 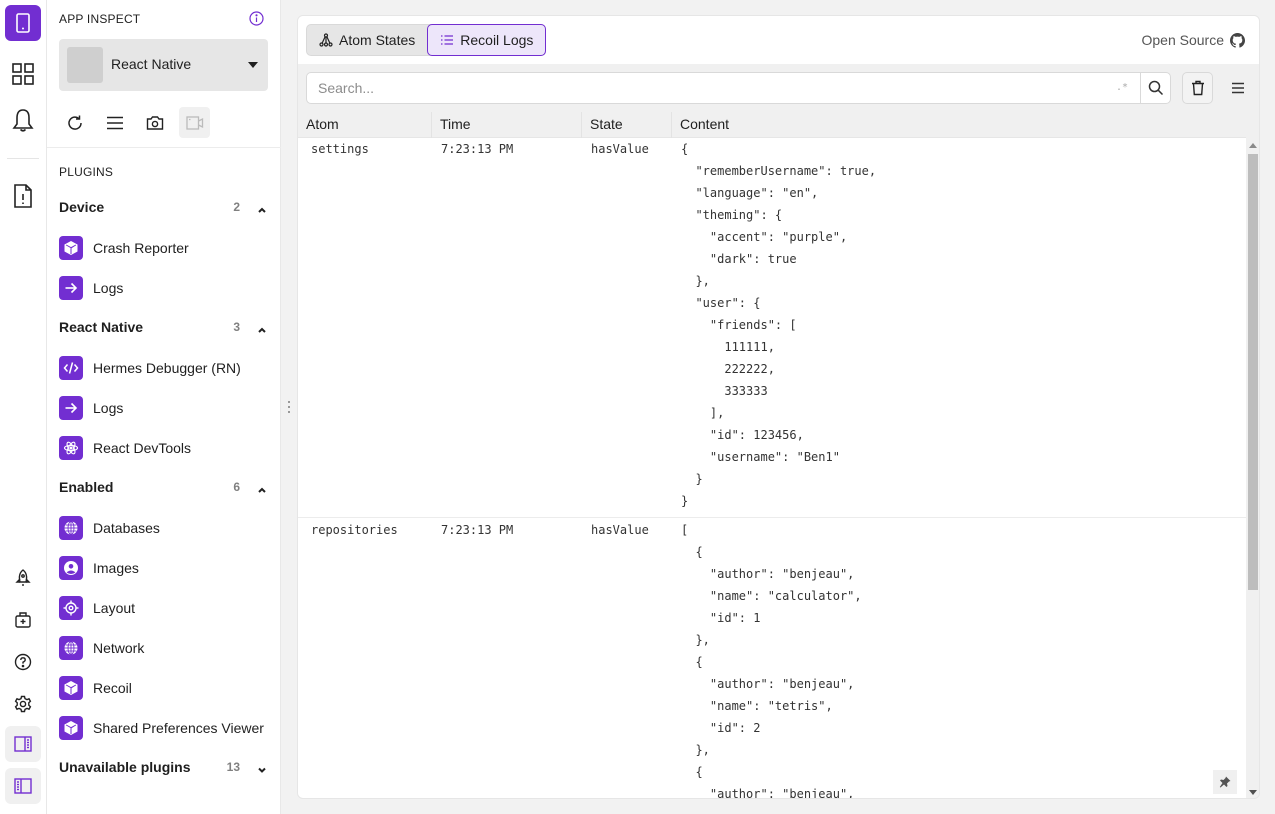 What do you see at coordinates (101, 327) in the screenshot?
I see `plugin-group-title: React Native` at bounding box center [101, 327].